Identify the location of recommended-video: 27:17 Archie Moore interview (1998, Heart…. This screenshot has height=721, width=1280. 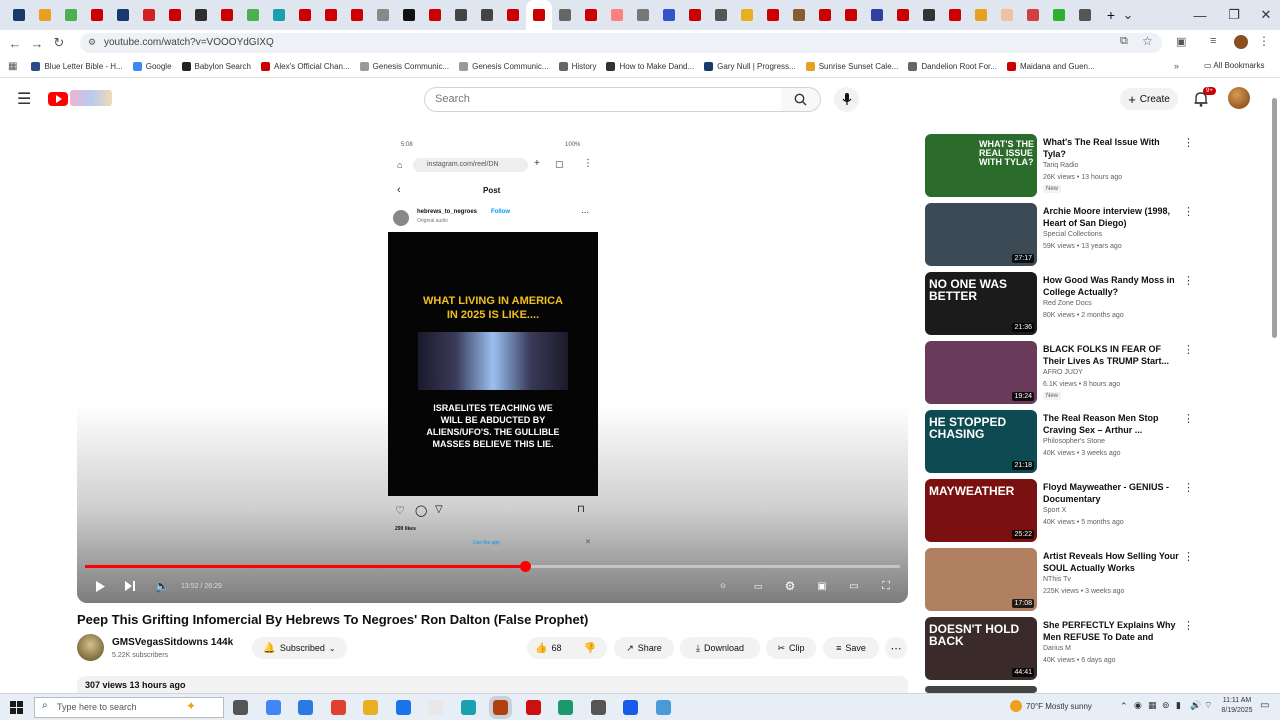
(1095, 235).